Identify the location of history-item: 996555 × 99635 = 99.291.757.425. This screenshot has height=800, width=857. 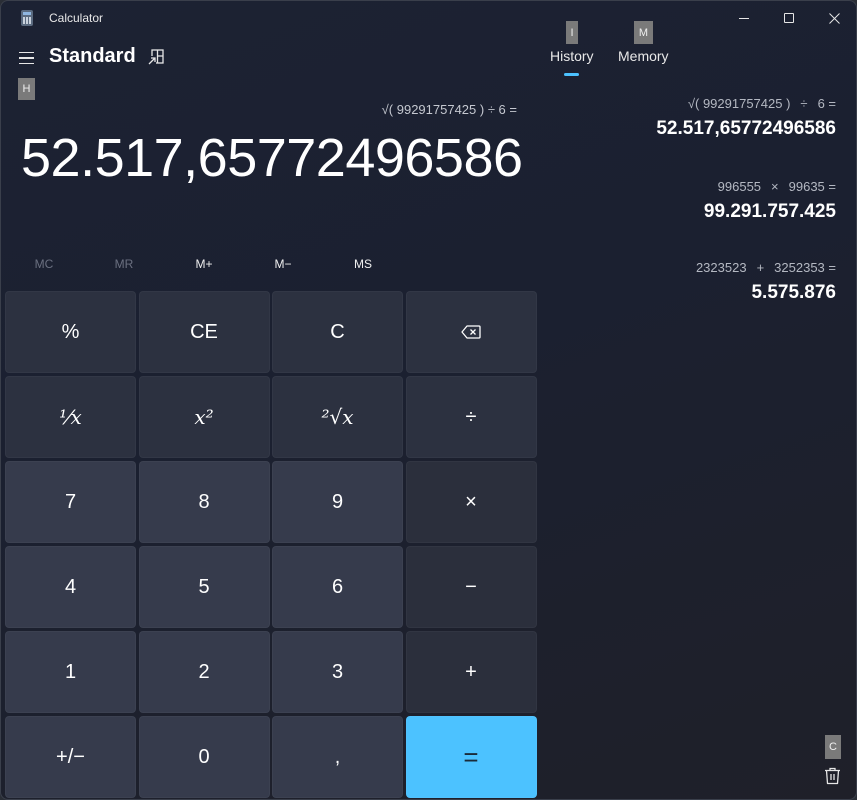
(770, 201).